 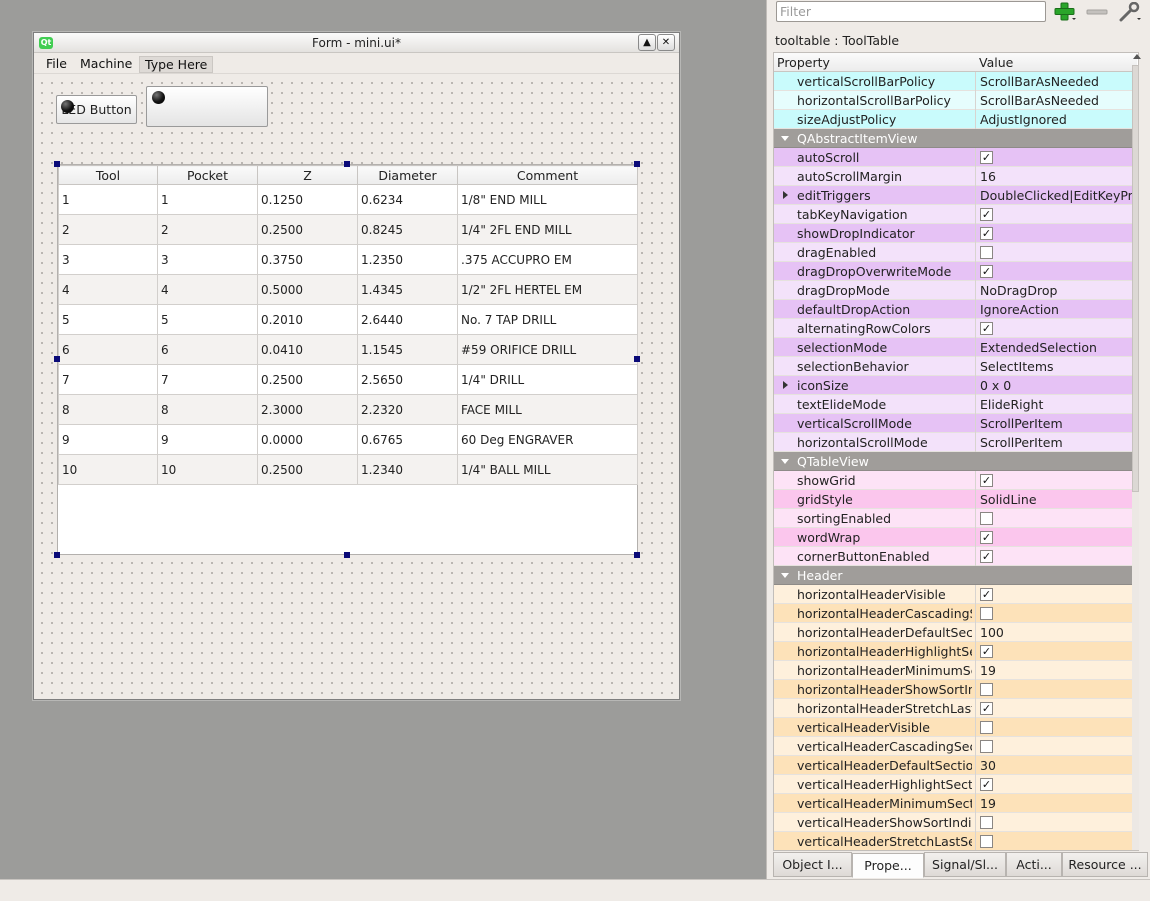 What do you see at coordinates (955, 404) in the screenshot?
I see `property-row: textElideMode ElideRight` at bounding box center [955, 404].